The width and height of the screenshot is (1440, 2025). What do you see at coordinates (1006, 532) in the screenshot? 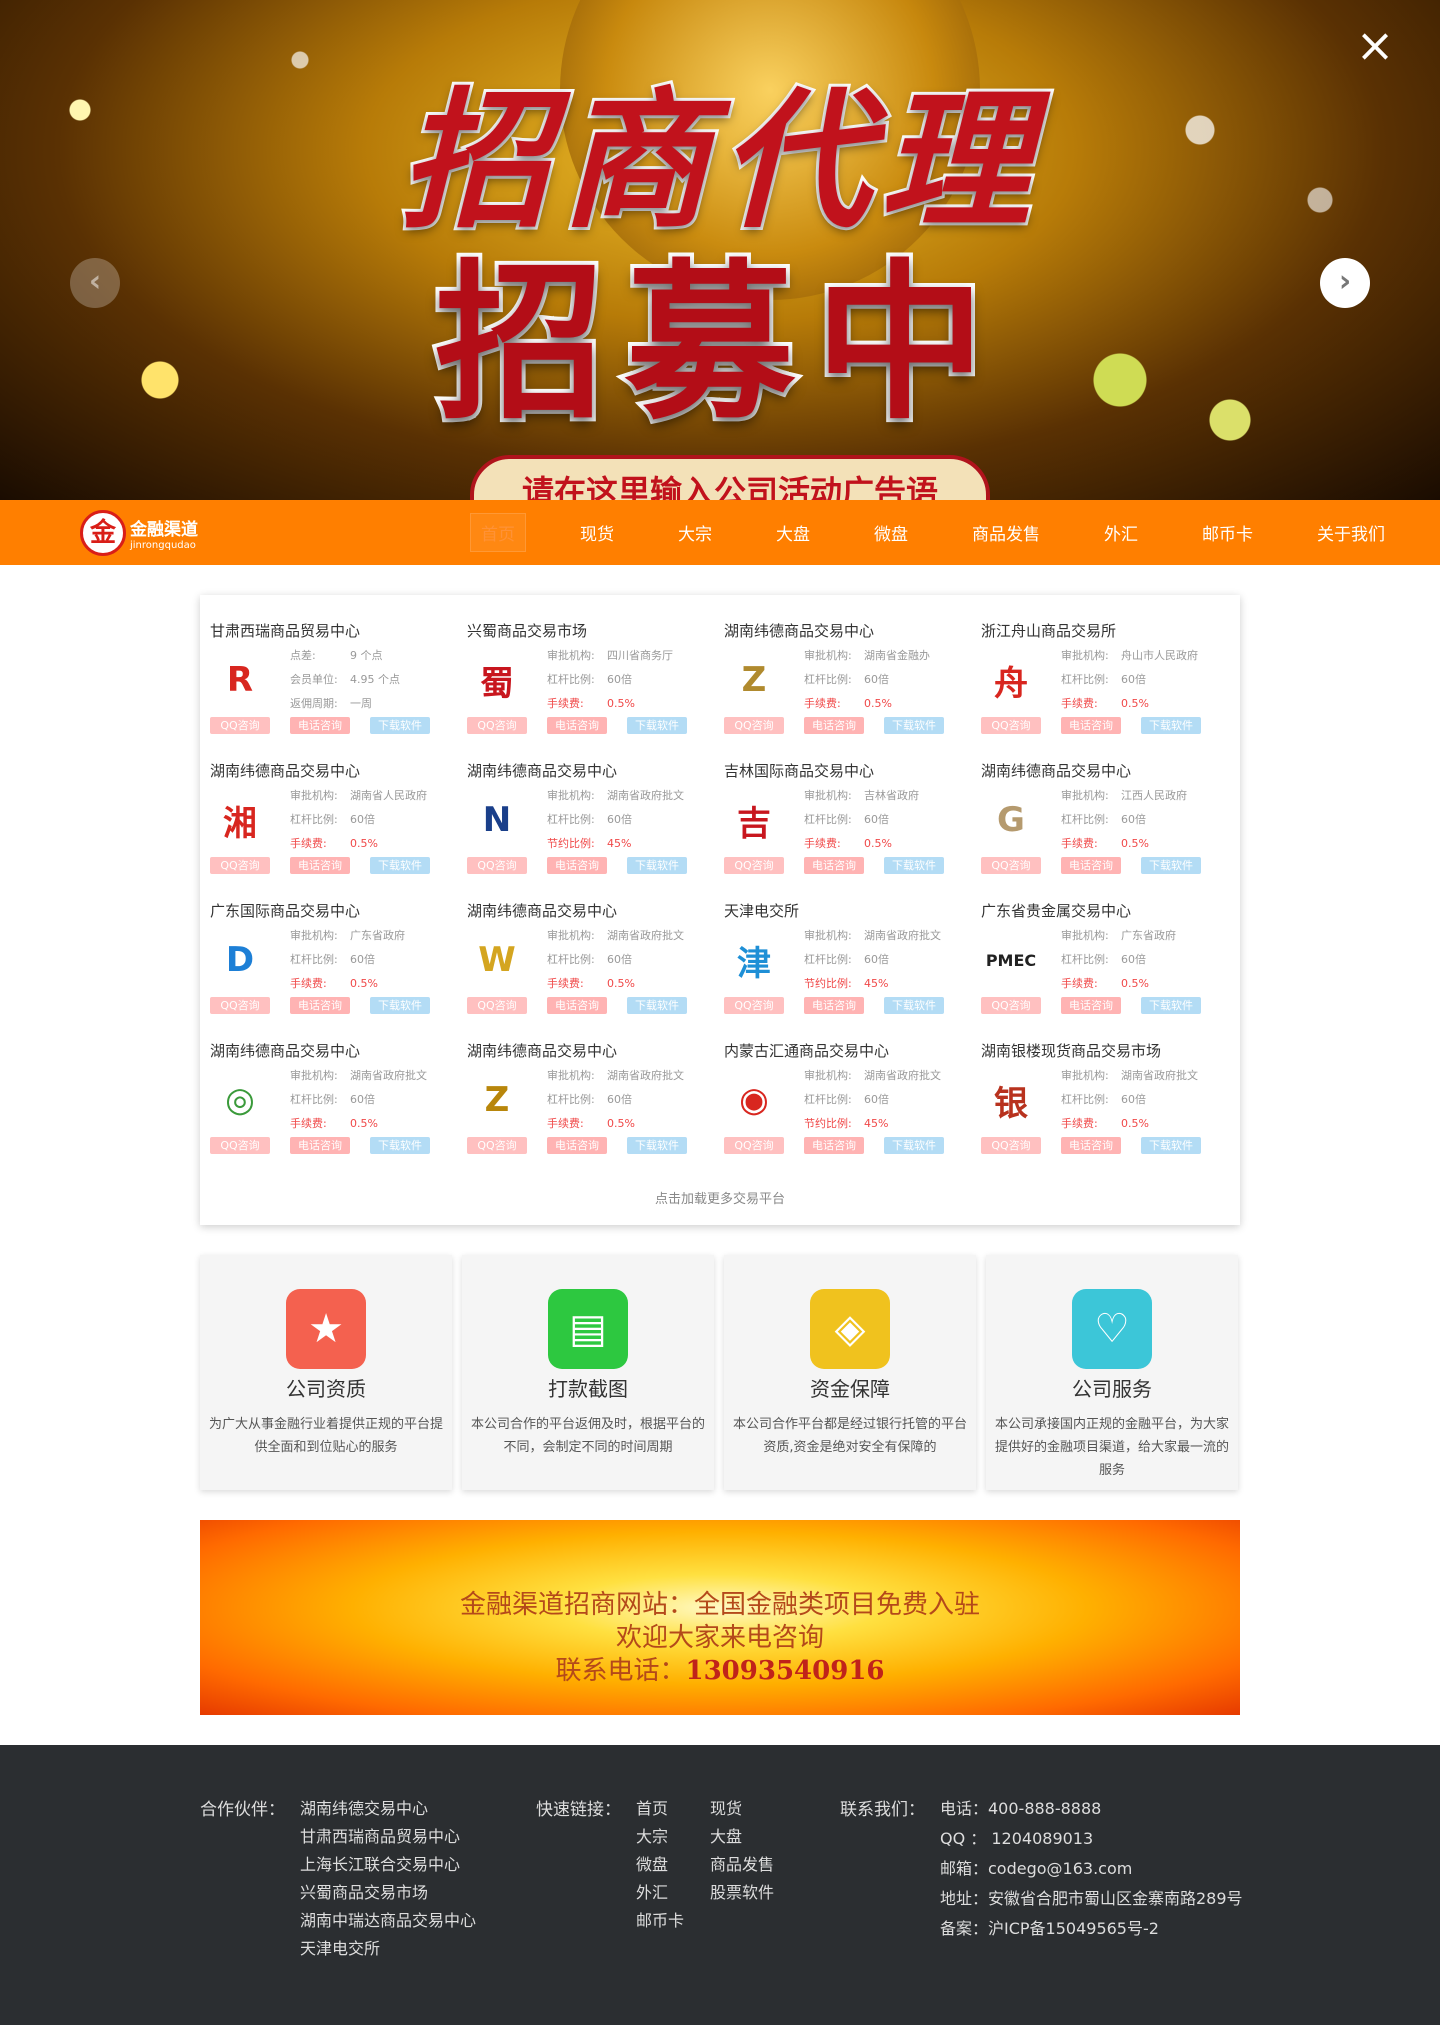
I see `nav-item: 商品发售` at bounding box center [1006, 532].